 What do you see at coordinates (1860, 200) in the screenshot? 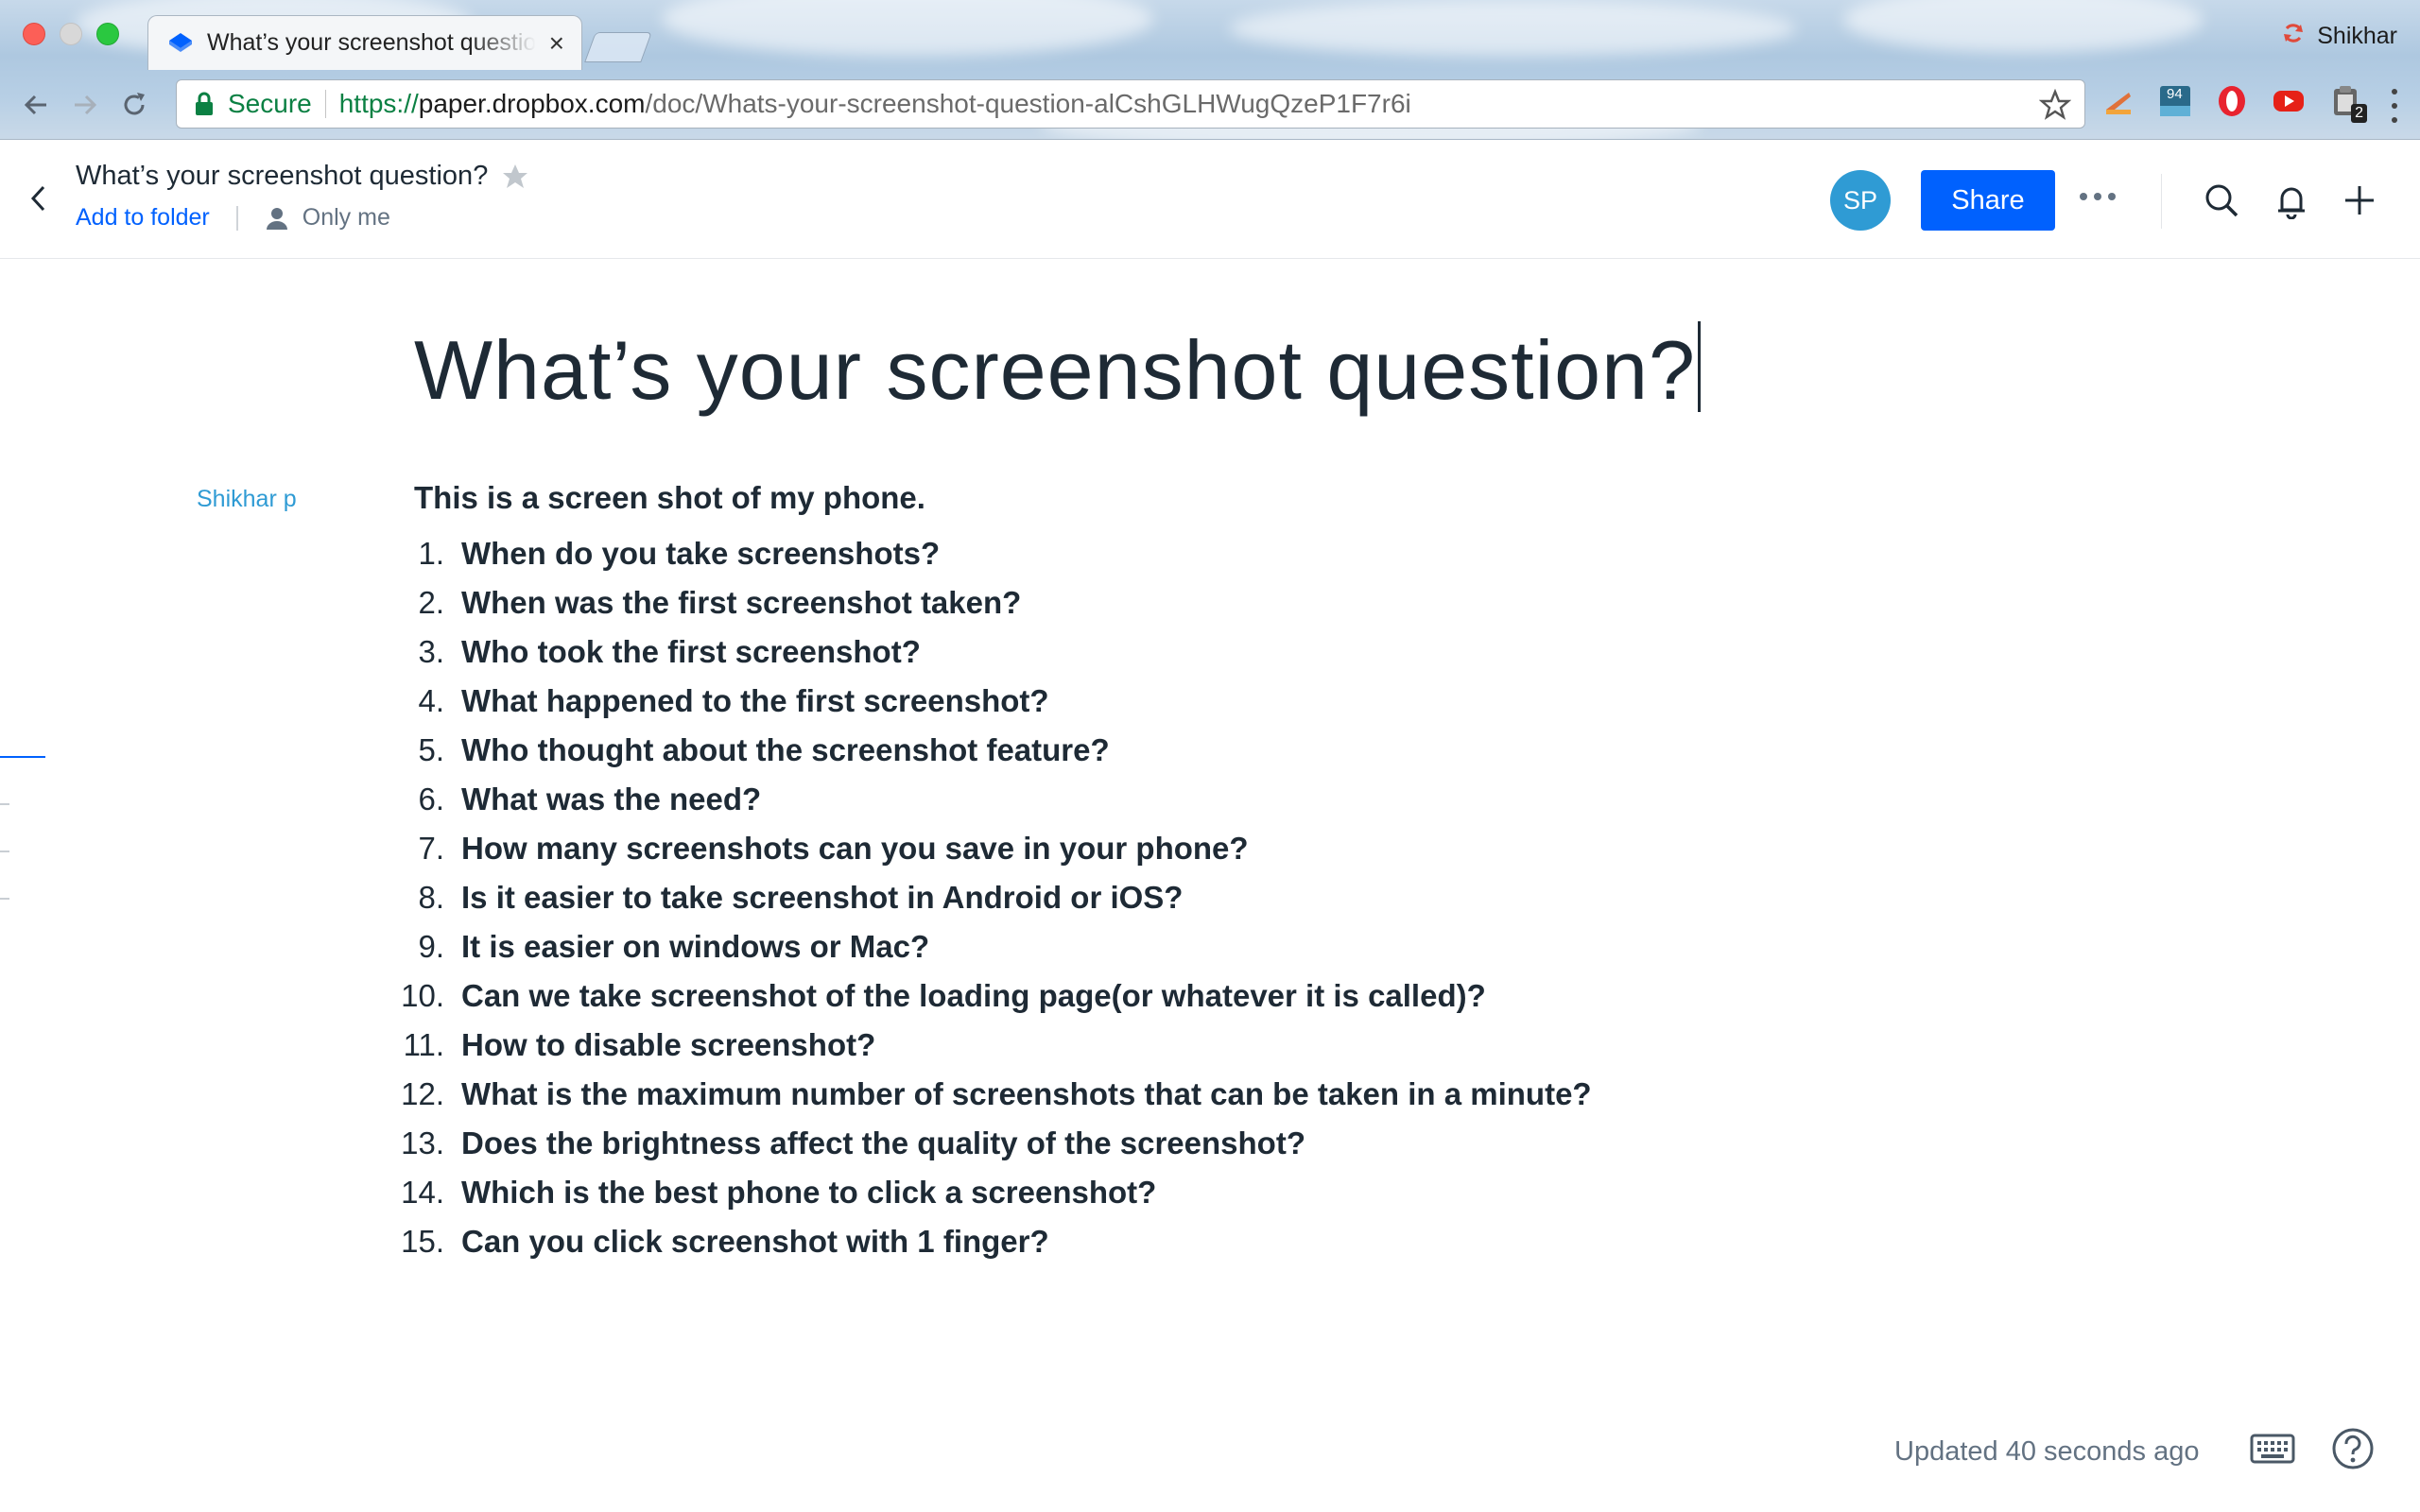
I see `user-avatar: SP` at bounding box center [1860, 200].